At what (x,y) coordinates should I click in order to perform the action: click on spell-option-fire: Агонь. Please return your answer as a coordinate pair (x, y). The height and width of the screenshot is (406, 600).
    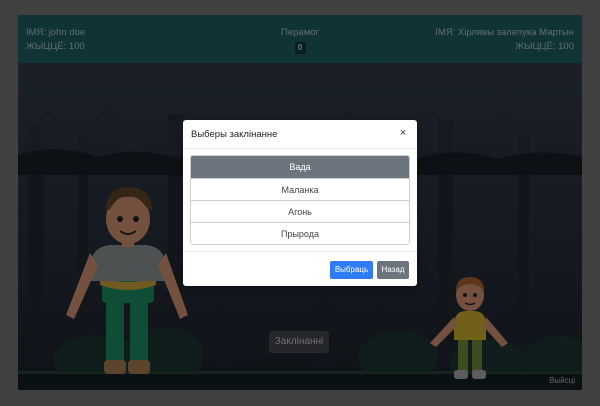
    Looking at the image, I should click on (300, 211).